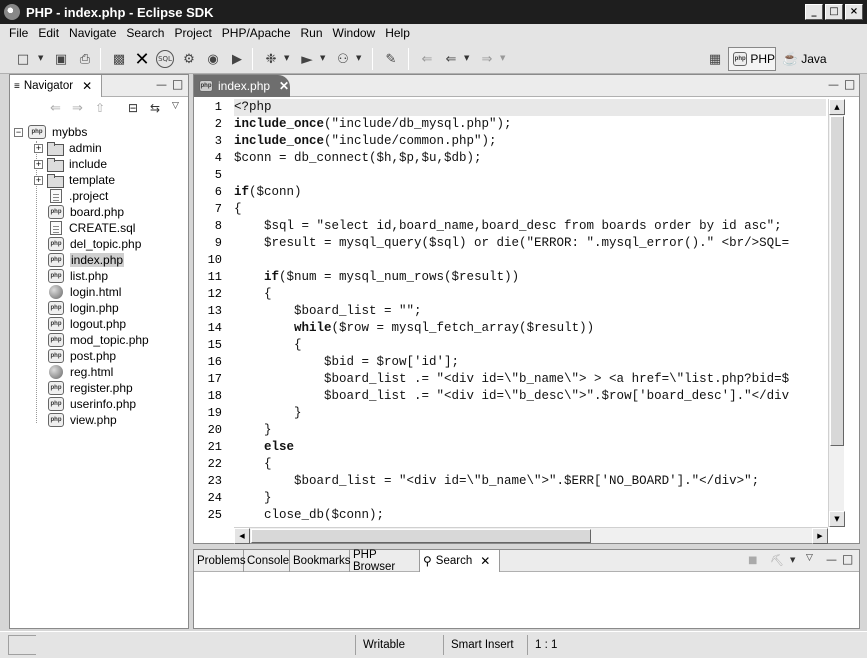 Image resolution: width=867 pixels, height=658 pixels. What do you see at coordinates (242, 536) in the screenshot?
I see `scroll-left-icon: ◀` at bounding box center [242, 536].